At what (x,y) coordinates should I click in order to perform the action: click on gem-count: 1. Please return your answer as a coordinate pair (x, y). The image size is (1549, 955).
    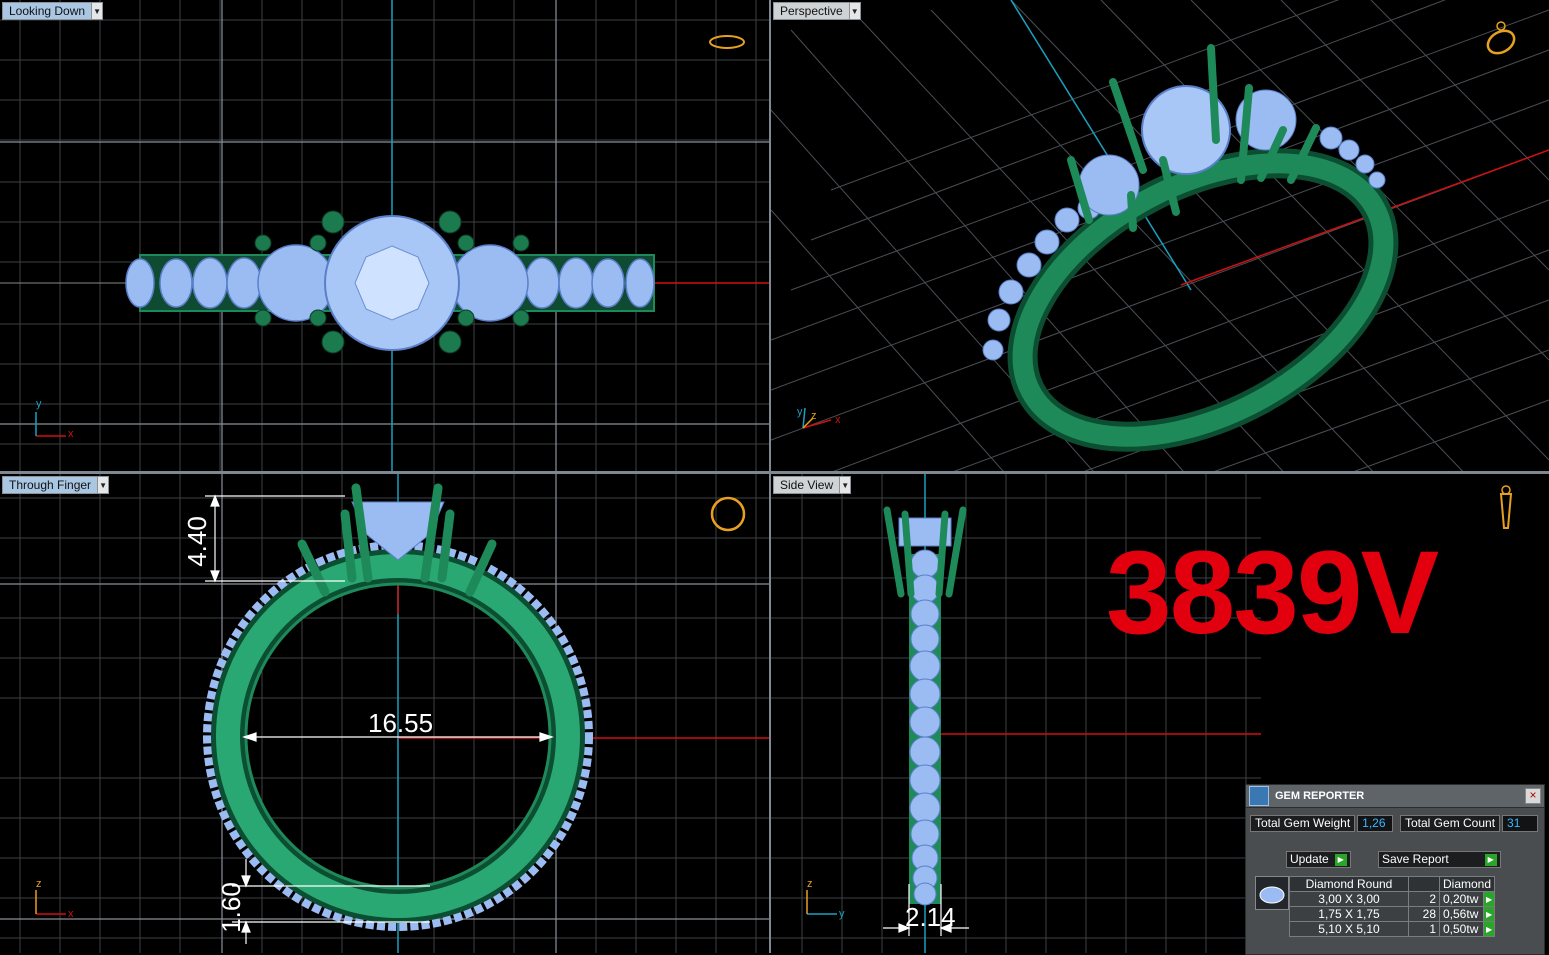
    Looking at the image, I should click on (1424, 929).